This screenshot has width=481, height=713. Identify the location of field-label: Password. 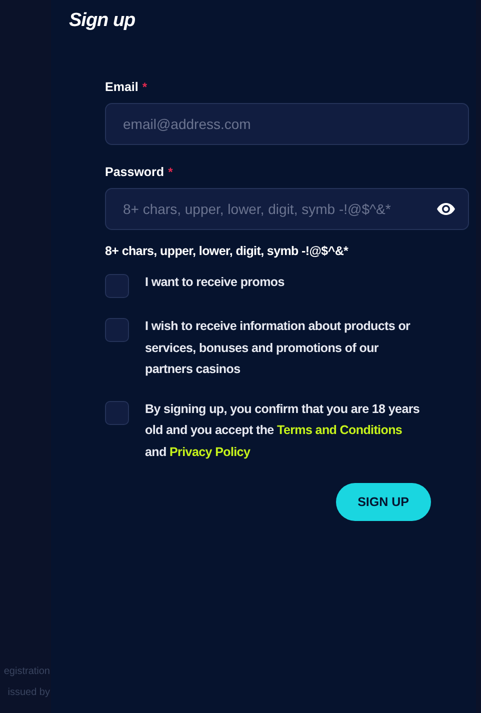
(134, 172).